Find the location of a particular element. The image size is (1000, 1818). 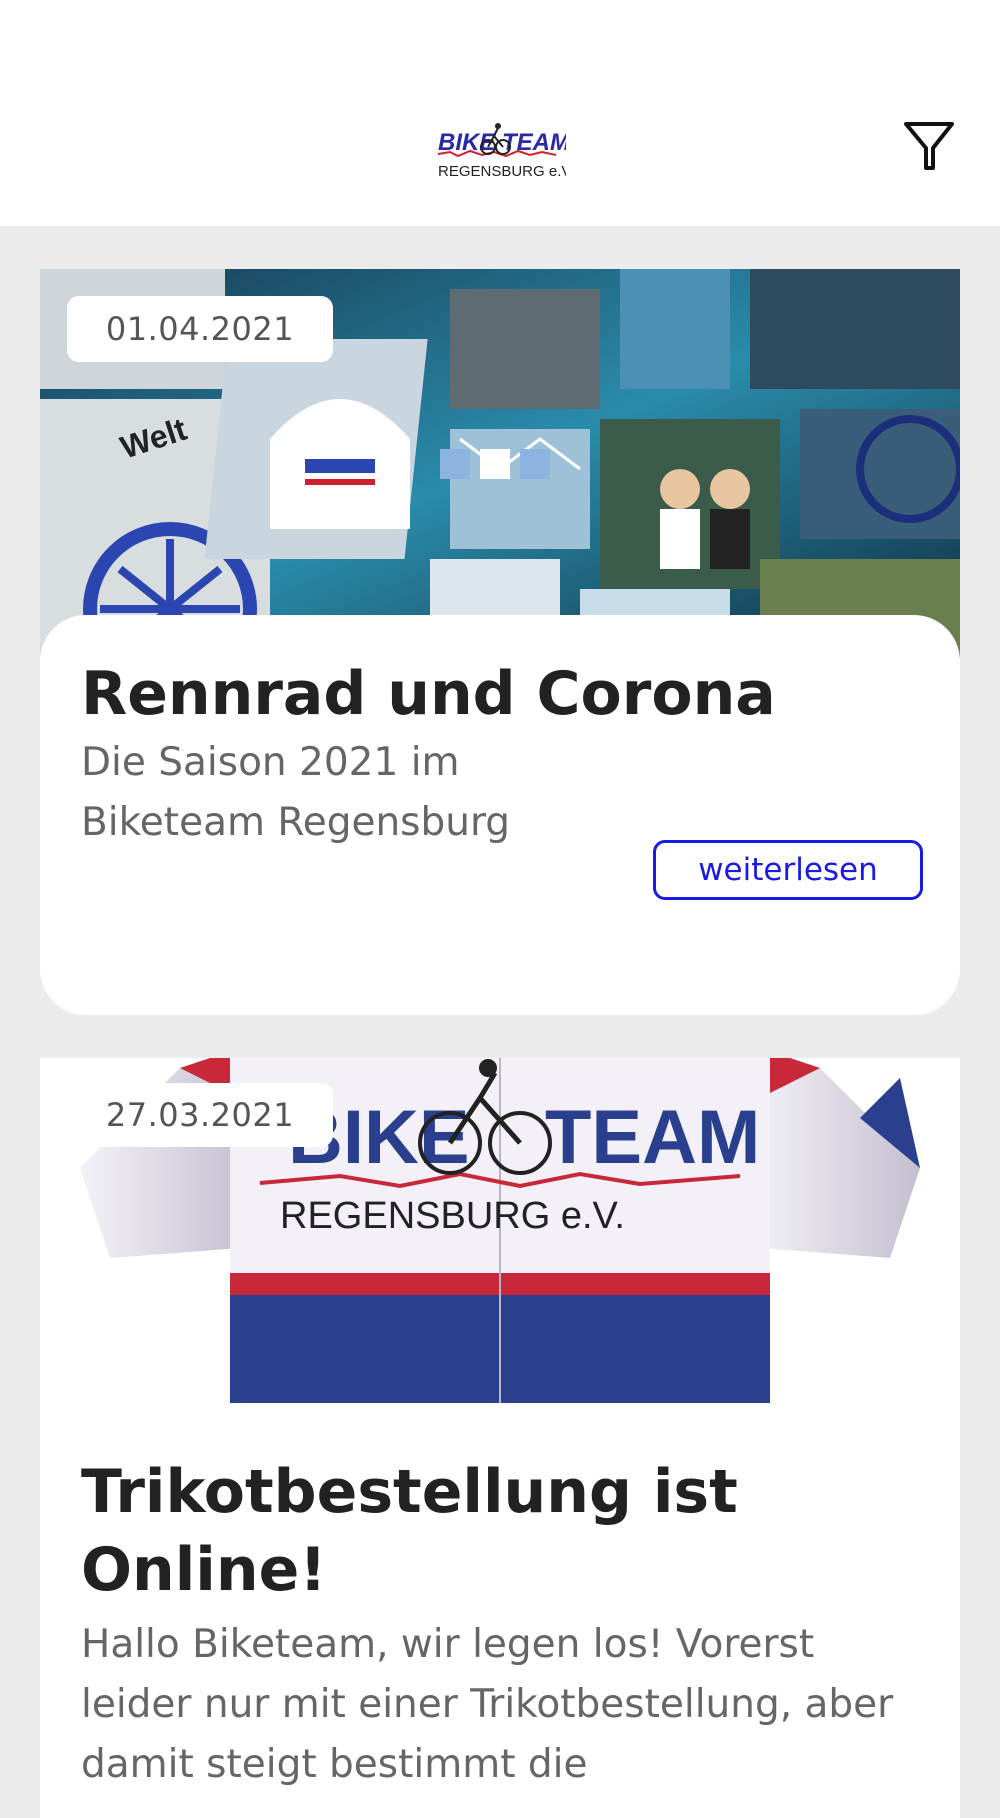

post-date-badge: 27.03.2021 is located at coordinates (200, 1115).